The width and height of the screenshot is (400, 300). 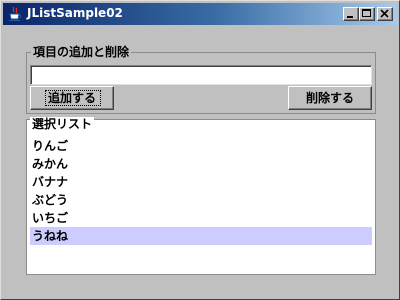 I want to click on item-text-field, so click(x=201, y=75).